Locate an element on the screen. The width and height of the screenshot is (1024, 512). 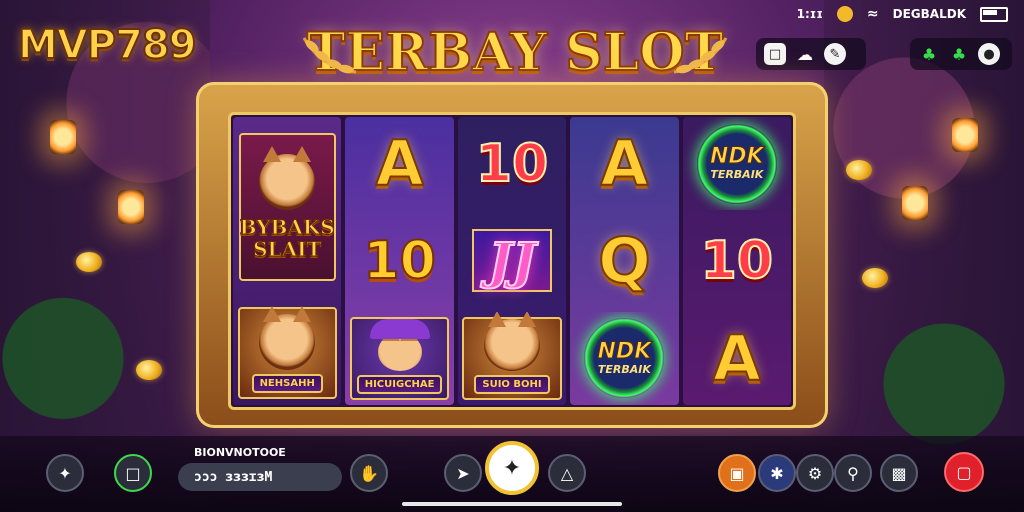
arrow-icon: ➤ is located at coordinates (463, 473).